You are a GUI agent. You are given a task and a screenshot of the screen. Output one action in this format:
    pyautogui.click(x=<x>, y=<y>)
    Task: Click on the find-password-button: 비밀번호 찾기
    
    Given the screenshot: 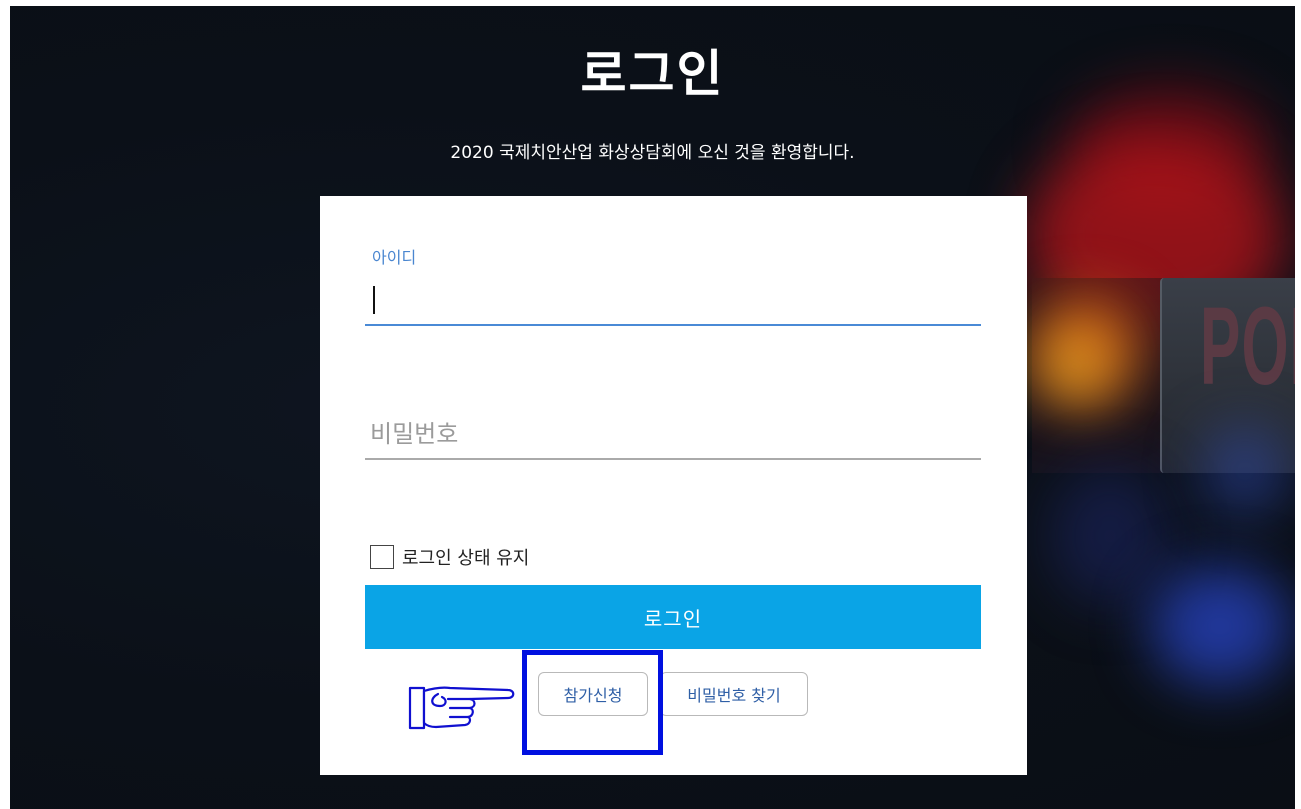 What is the action you would take?
    pyautogui.click(x=734, y=694)
    